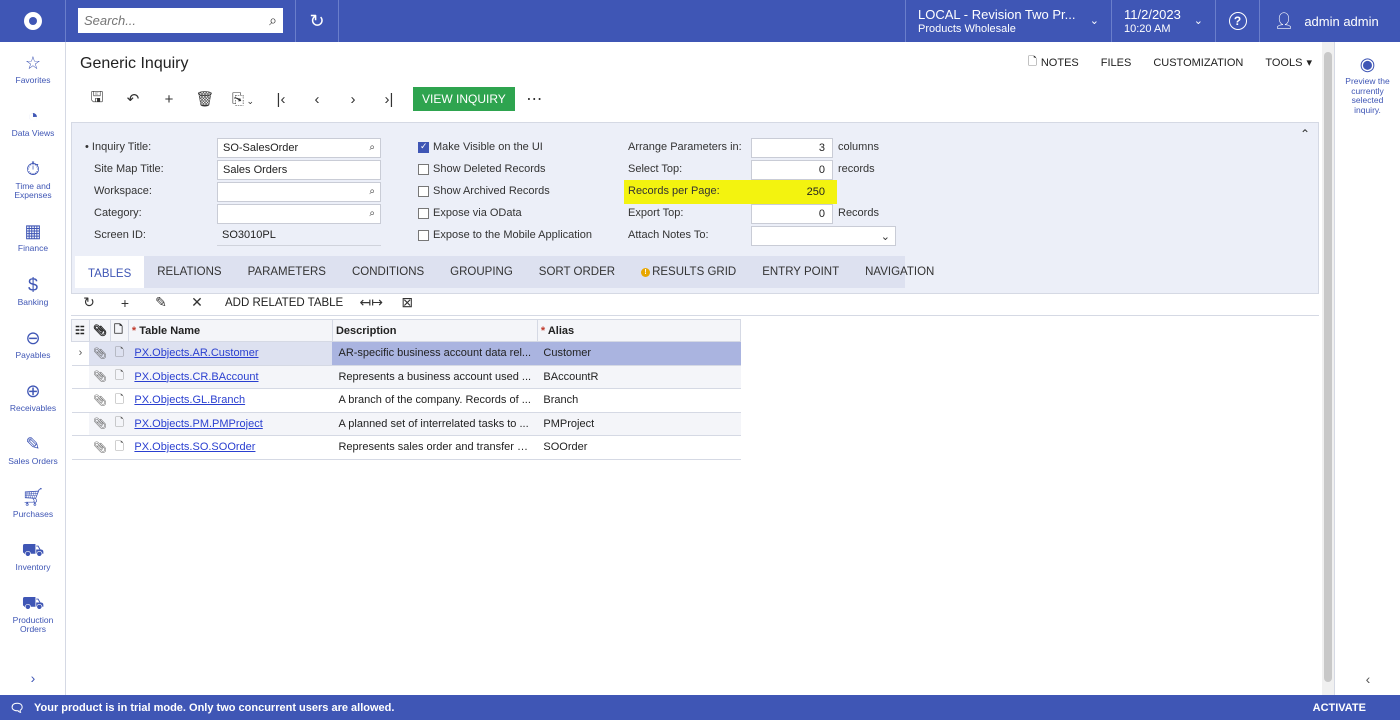  I want to click on site-map-title-field: Sales Orders, so click(299, 170).